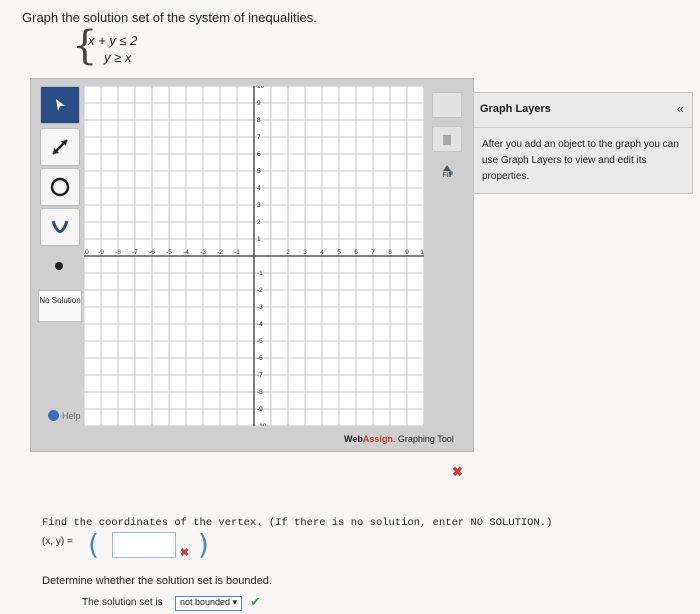  I want to click on y-tick-label: -5, so click(260, 341).